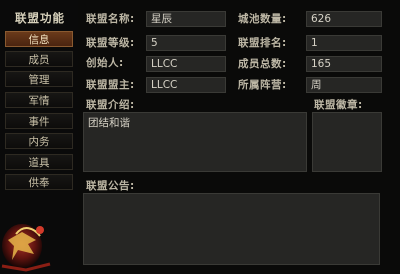  What do you see at coordinates (110, 186) in the screenshot?
I see `notice-label: 联盟公告:` at bounding box center [110, 186].